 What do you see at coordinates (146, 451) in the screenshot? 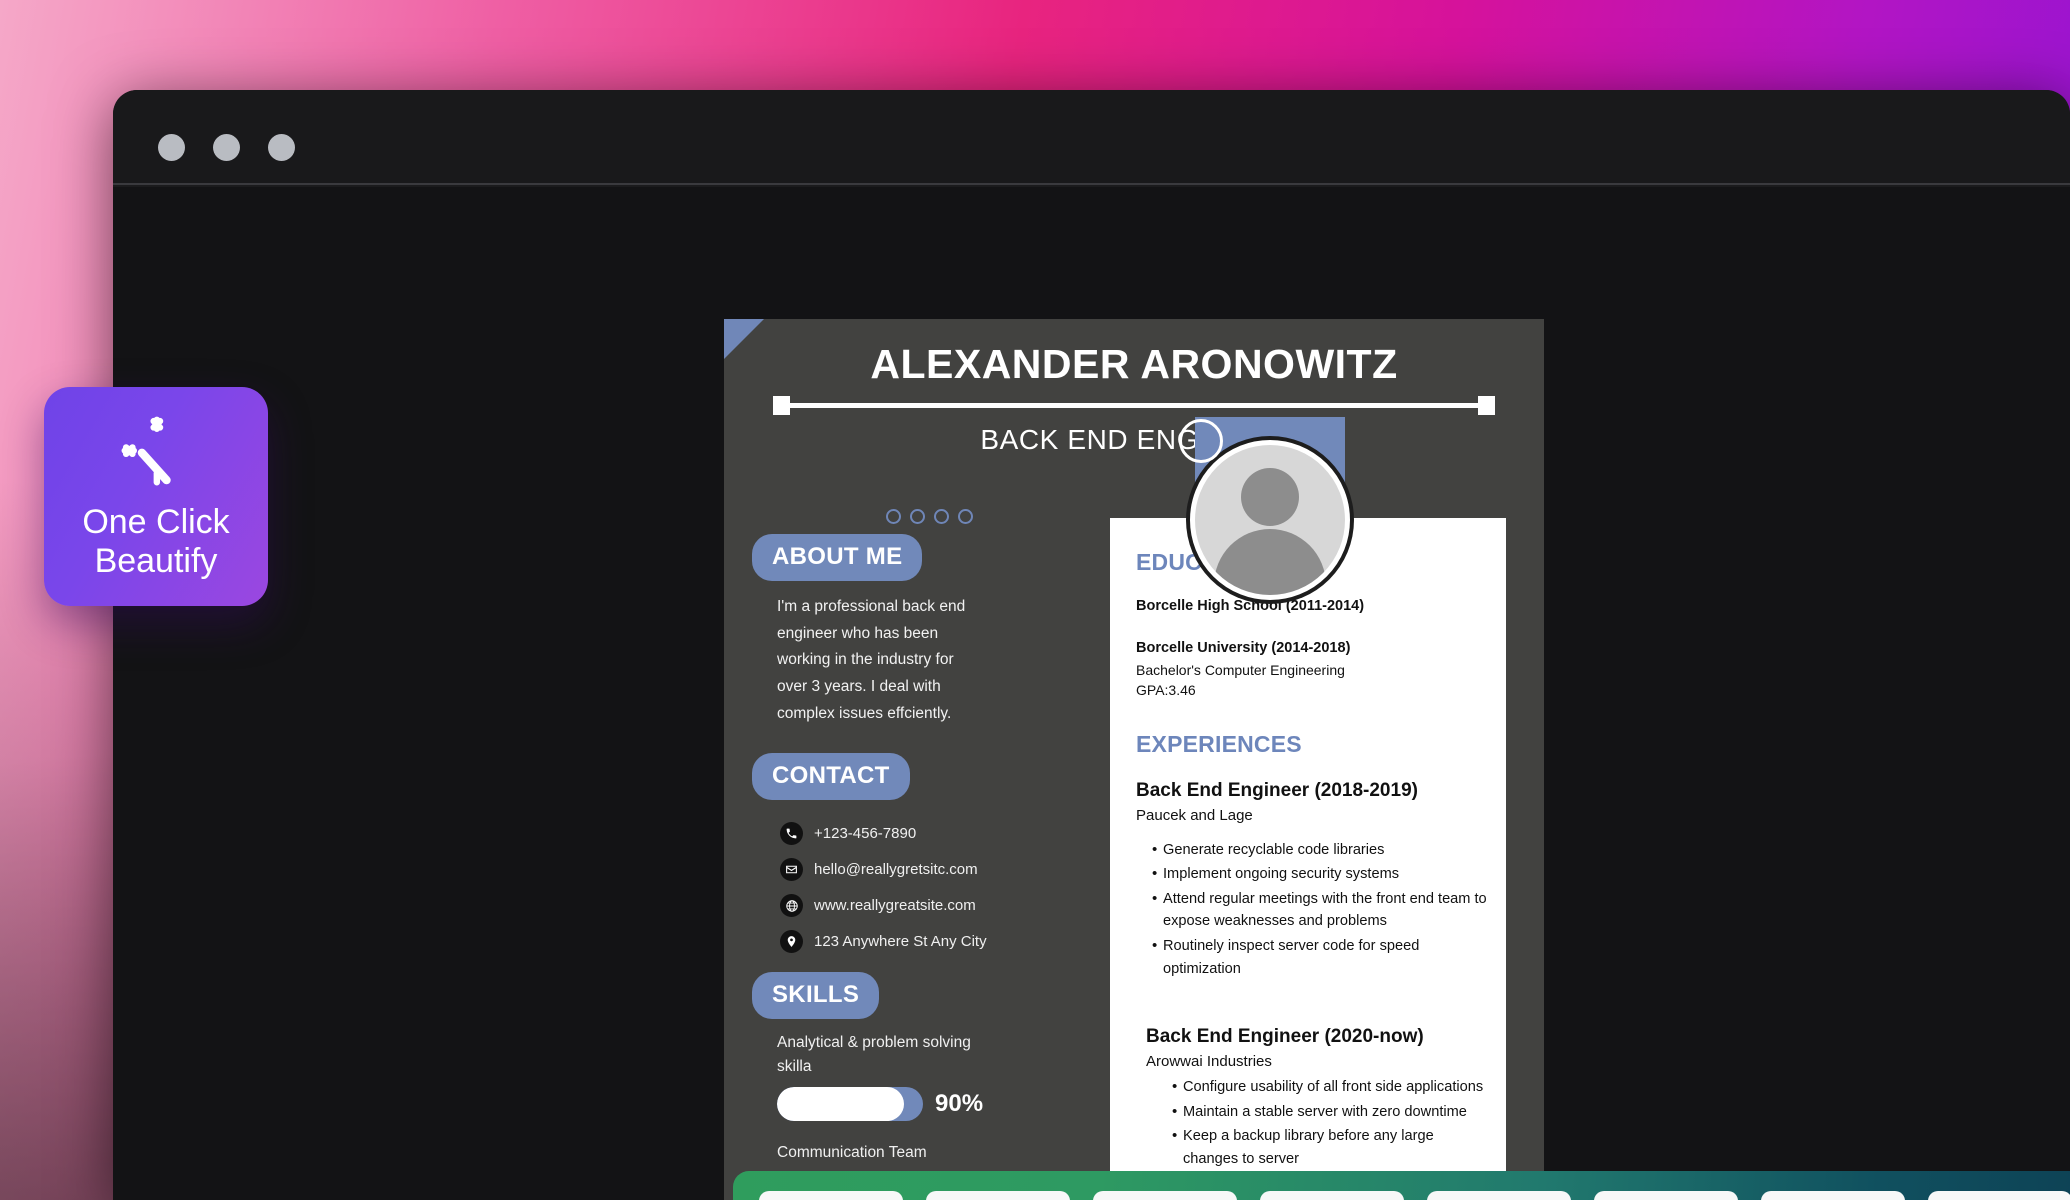
I see `magic-wand-sparkle-icon` at bounding box center [146, 451].